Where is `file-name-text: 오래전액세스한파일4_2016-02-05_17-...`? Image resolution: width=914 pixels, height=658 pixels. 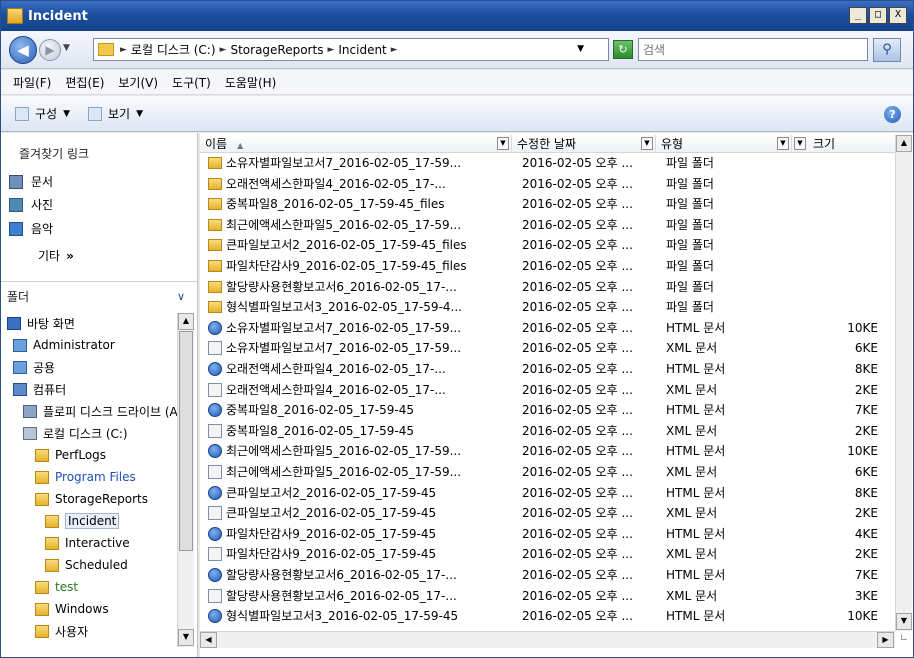 file-name-text: 오래전액세스한파일4_2016-02-05_17-... is located at coordinates (336, 183).